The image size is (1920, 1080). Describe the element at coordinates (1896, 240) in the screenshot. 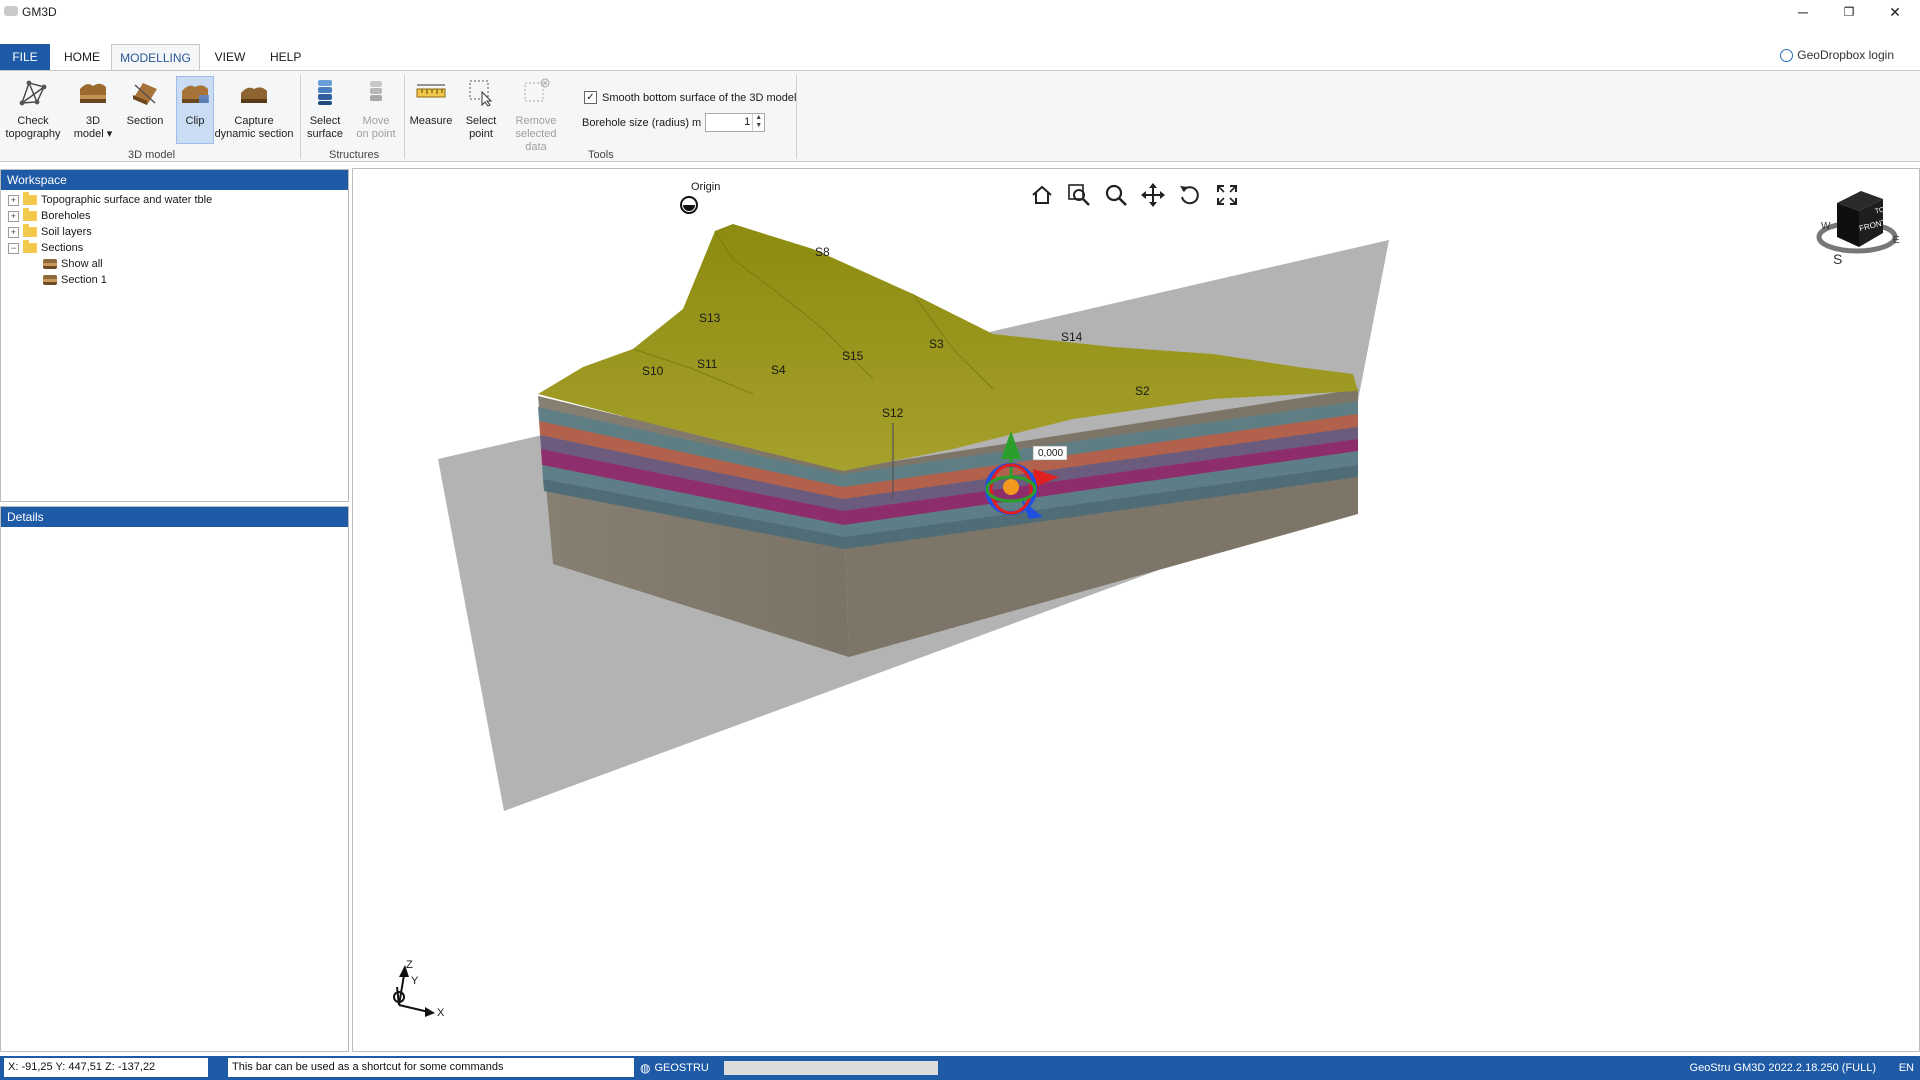

I see `compass-e: E` at that location.